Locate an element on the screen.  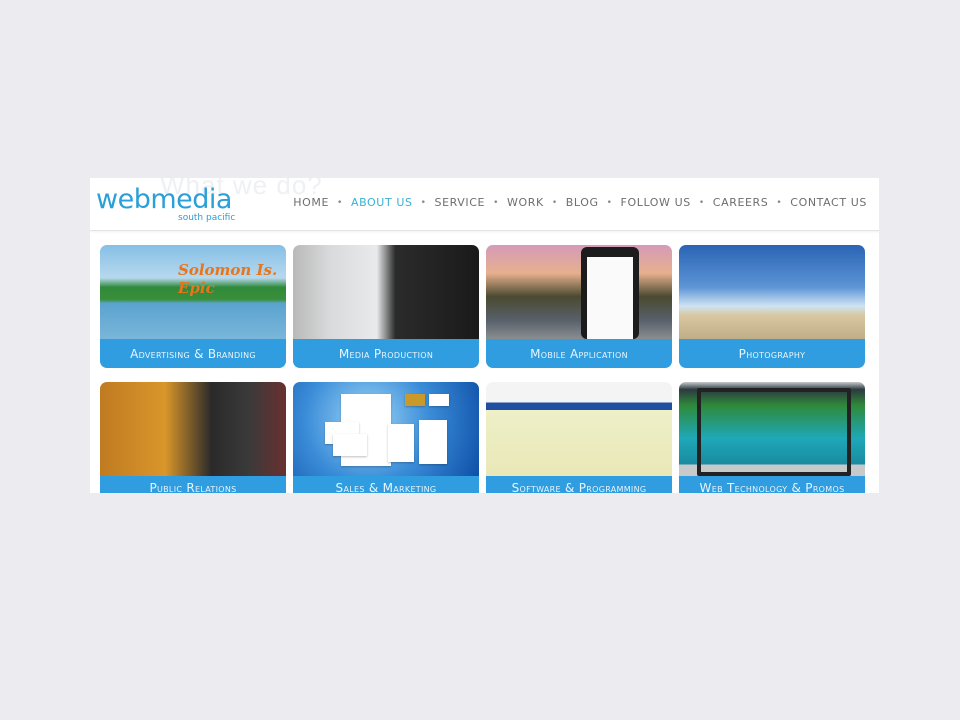
service-card-photography: Photography is located at coordinates (772, 306).